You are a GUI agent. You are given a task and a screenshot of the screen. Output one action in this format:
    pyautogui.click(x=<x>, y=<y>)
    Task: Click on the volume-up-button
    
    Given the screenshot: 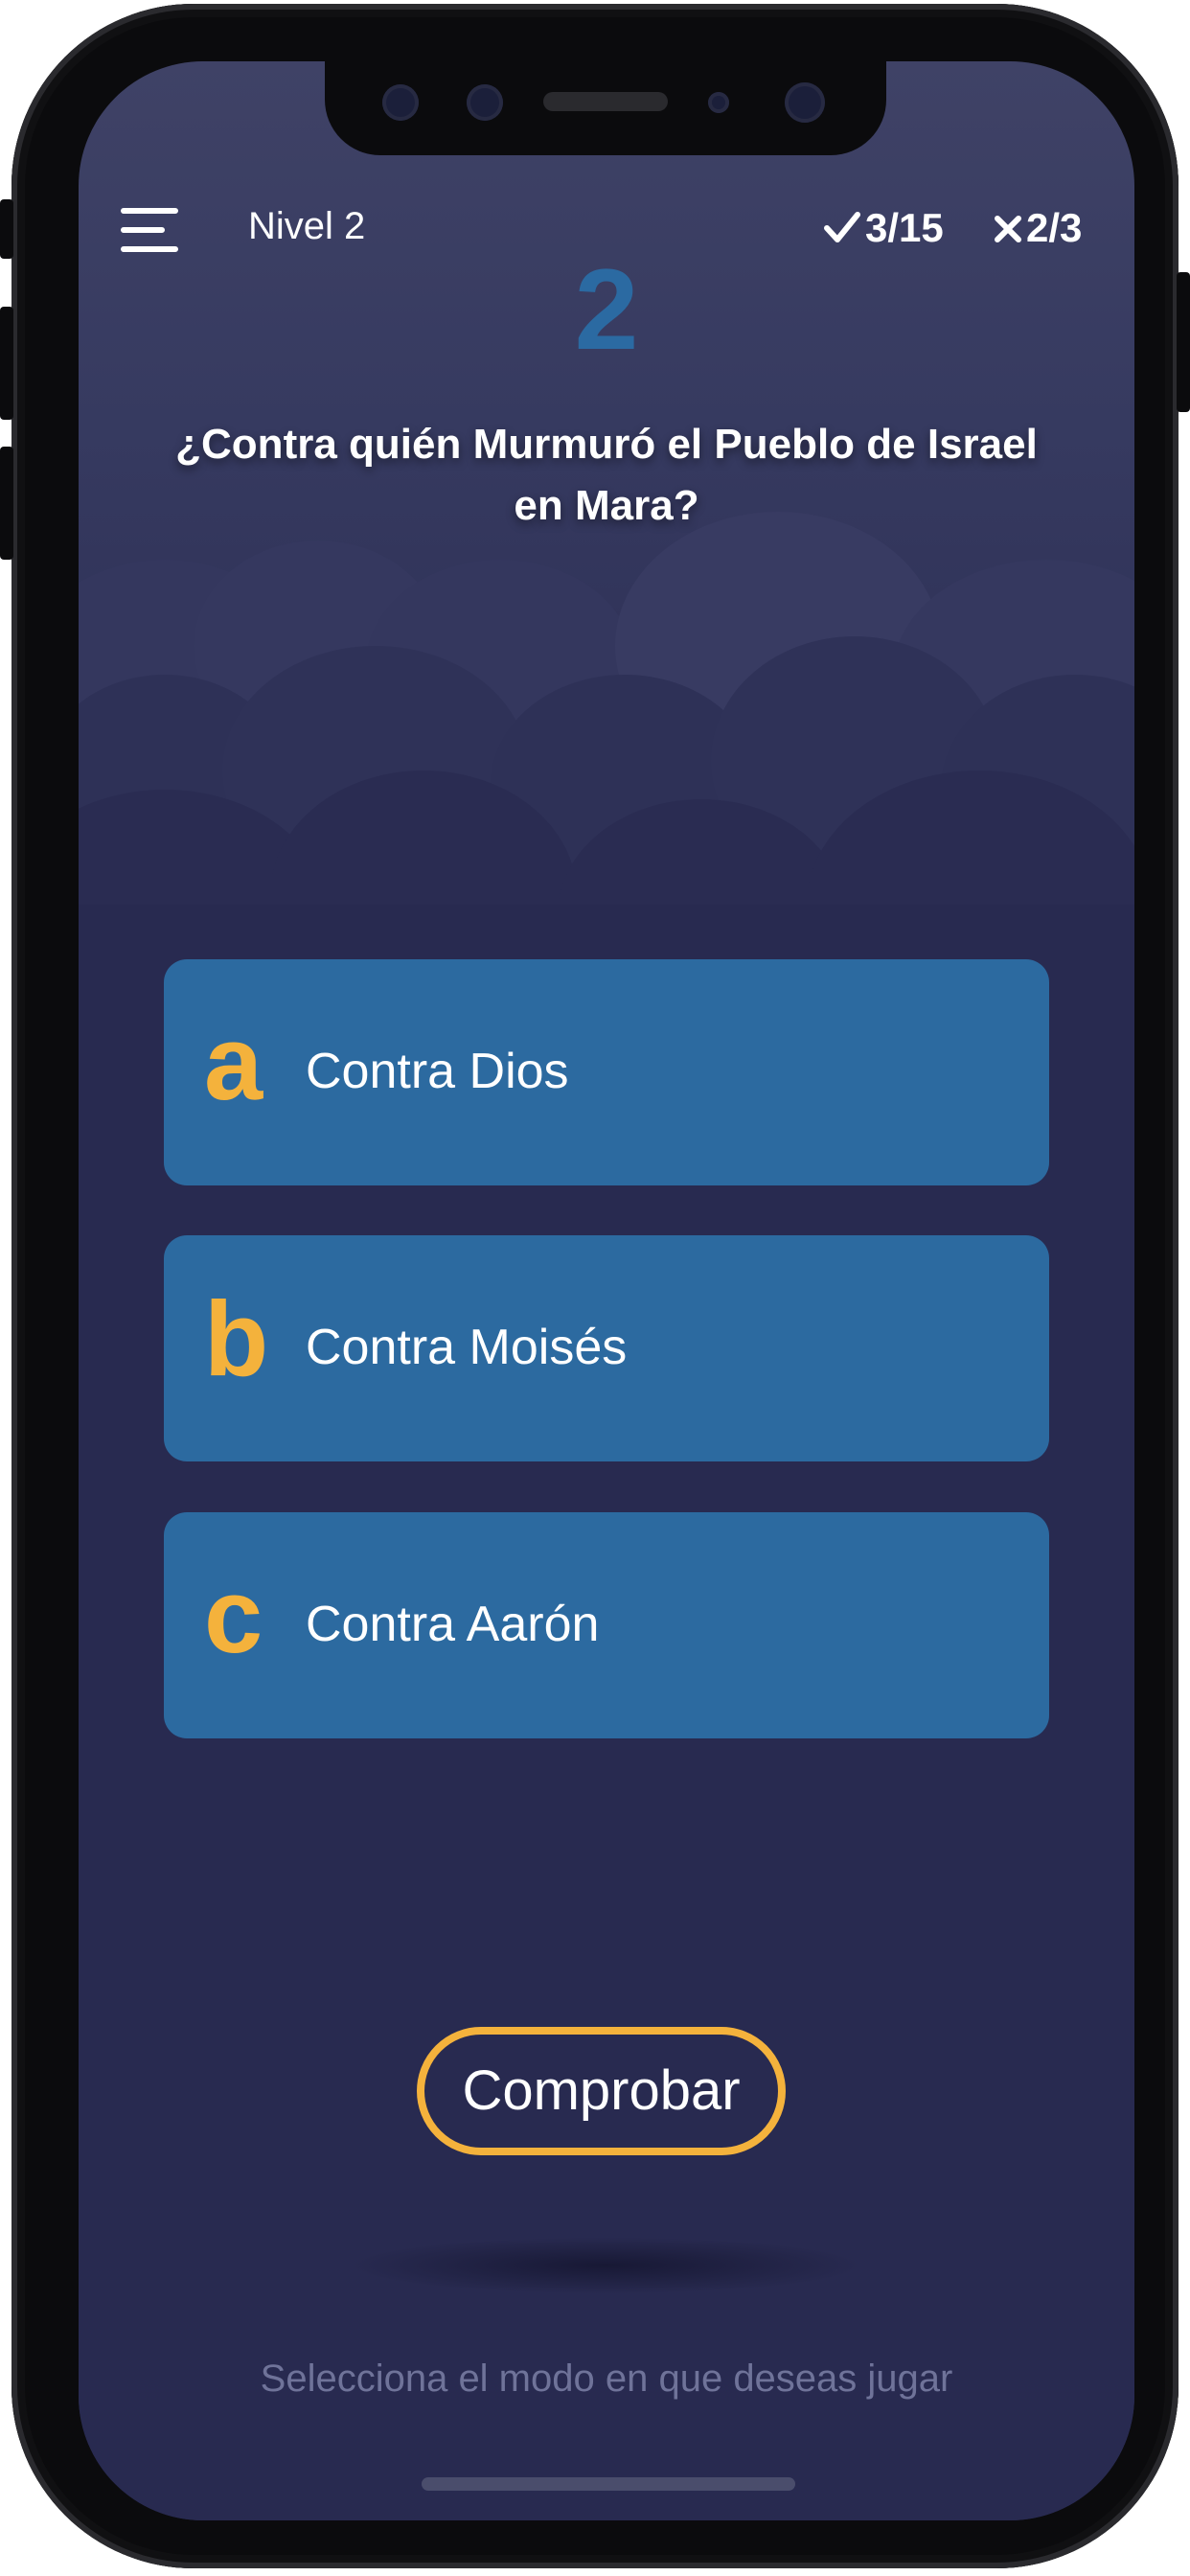 What is the action you would take?
    pyautogui.click(x=7, y=363)
    